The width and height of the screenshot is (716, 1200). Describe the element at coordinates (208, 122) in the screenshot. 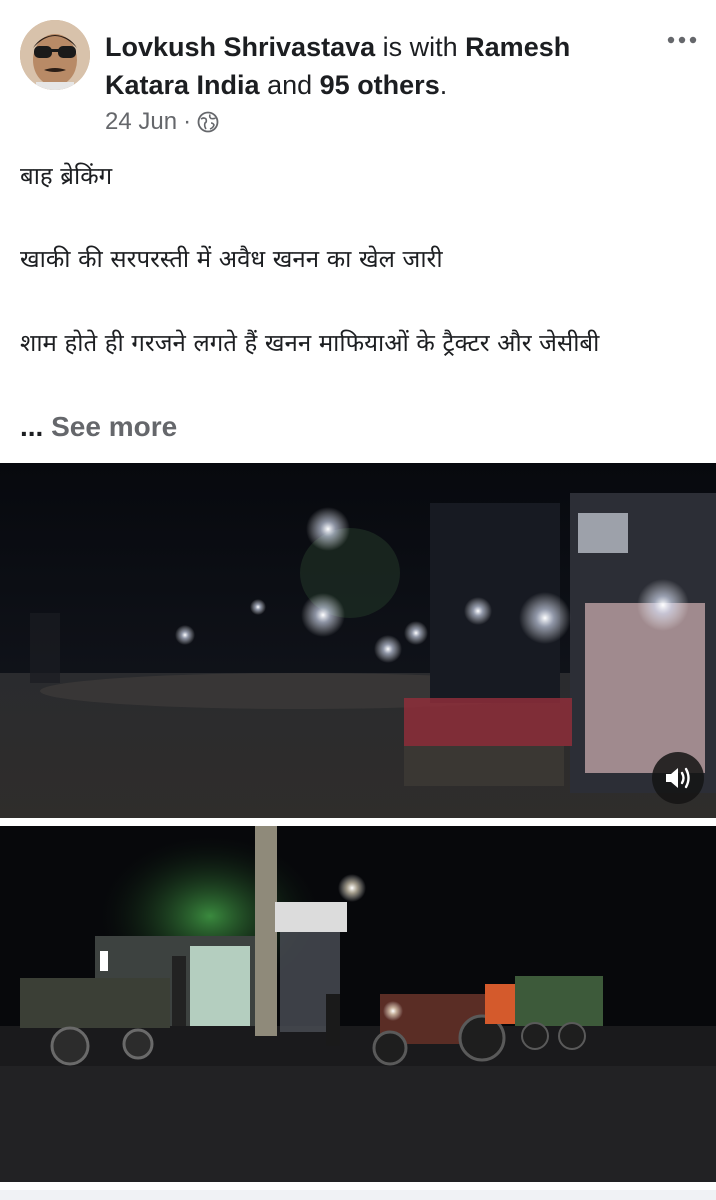

I see `globe-icon` at that location.